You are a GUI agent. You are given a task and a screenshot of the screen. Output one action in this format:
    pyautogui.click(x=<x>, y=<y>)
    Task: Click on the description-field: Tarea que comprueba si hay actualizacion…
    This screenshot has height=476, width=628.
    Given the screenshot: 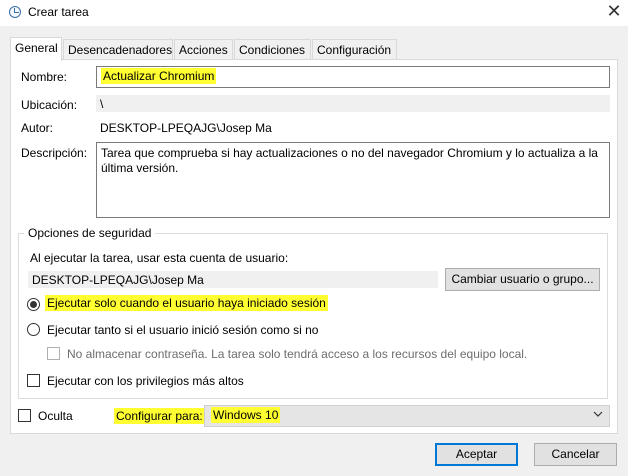 What is the action you would take?
    pyautogui.click(x=353, y=180)
    